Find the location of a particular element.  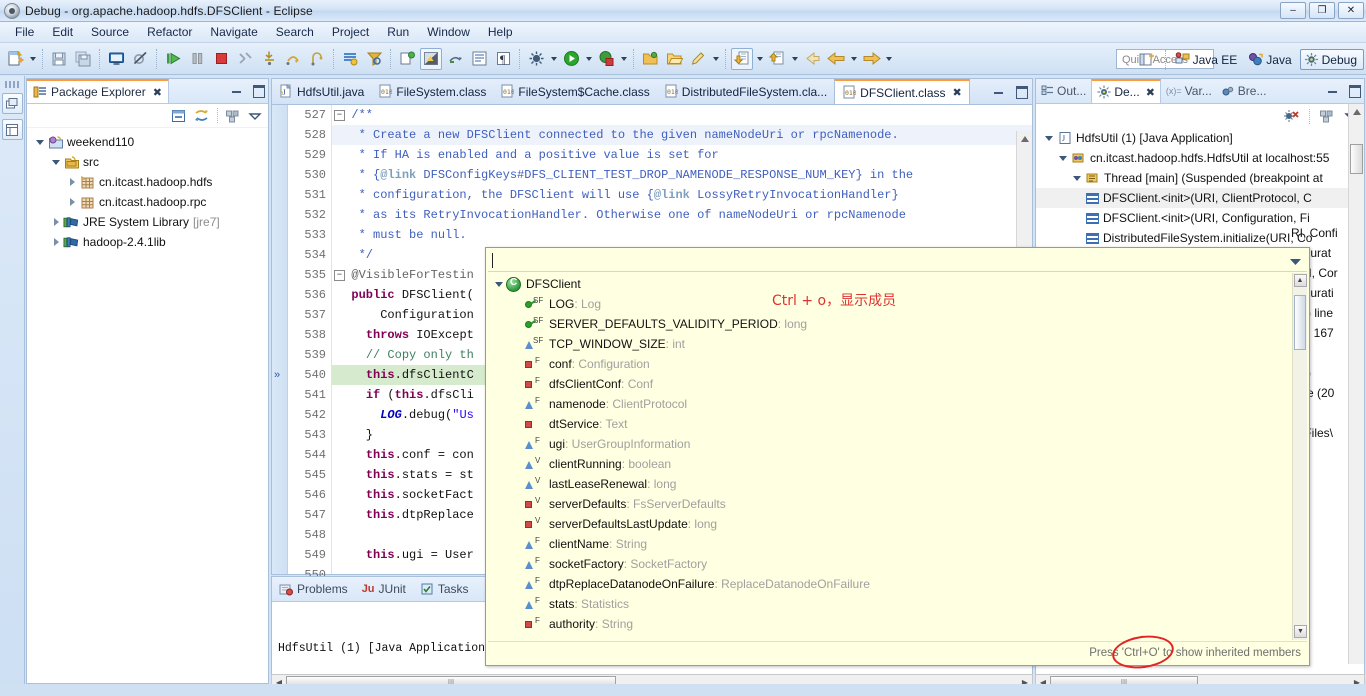

tab-problems: Problems is located at coordinates (313, 589).